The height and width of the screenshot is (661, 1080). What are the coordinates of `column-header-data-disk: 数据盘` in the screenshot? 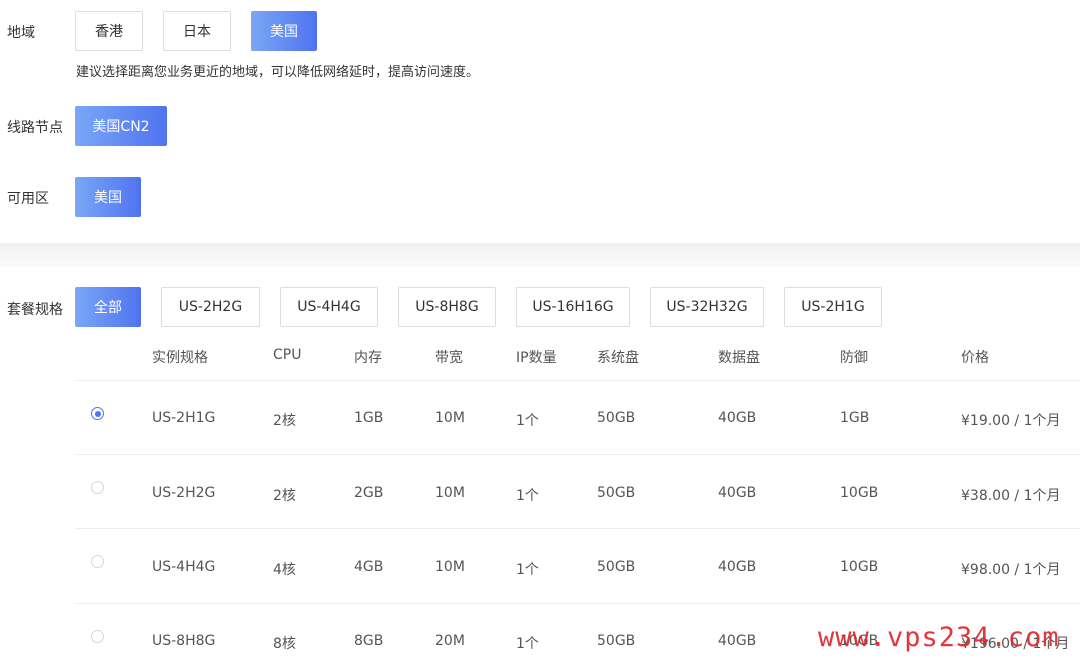 It's located at (739, 358).